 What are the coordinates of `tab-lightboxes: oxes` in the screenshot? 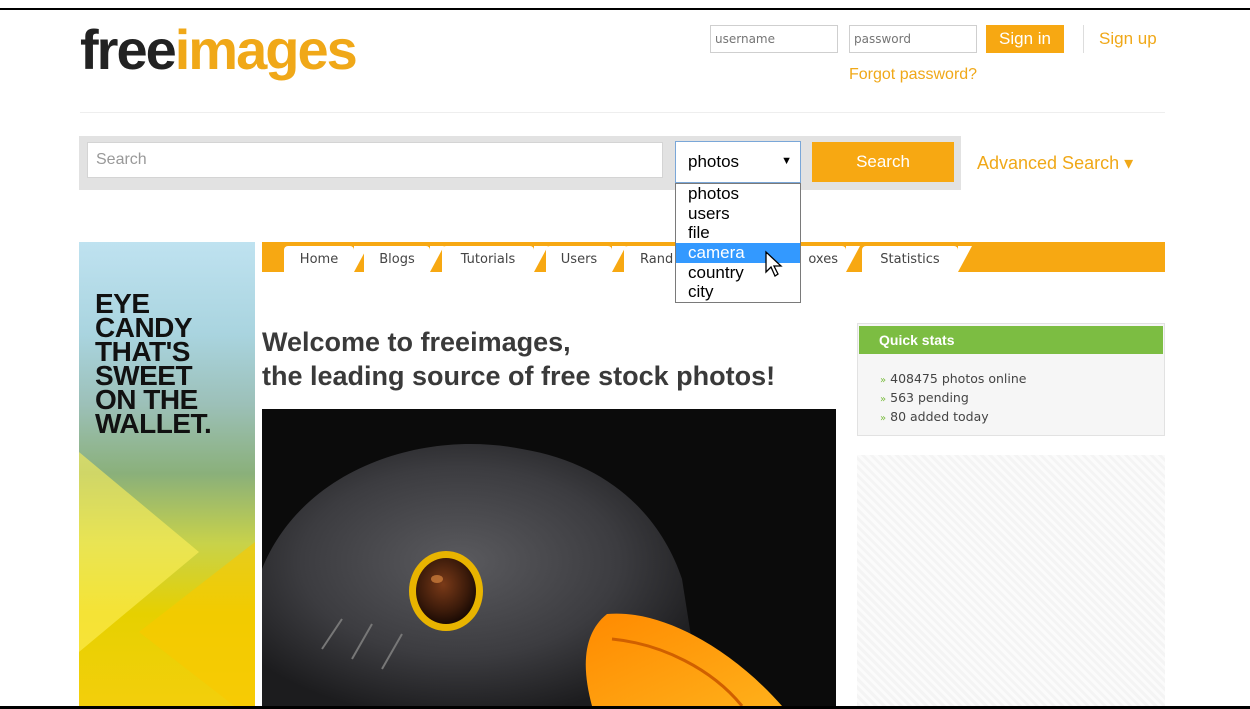 It's located at (827, 259).